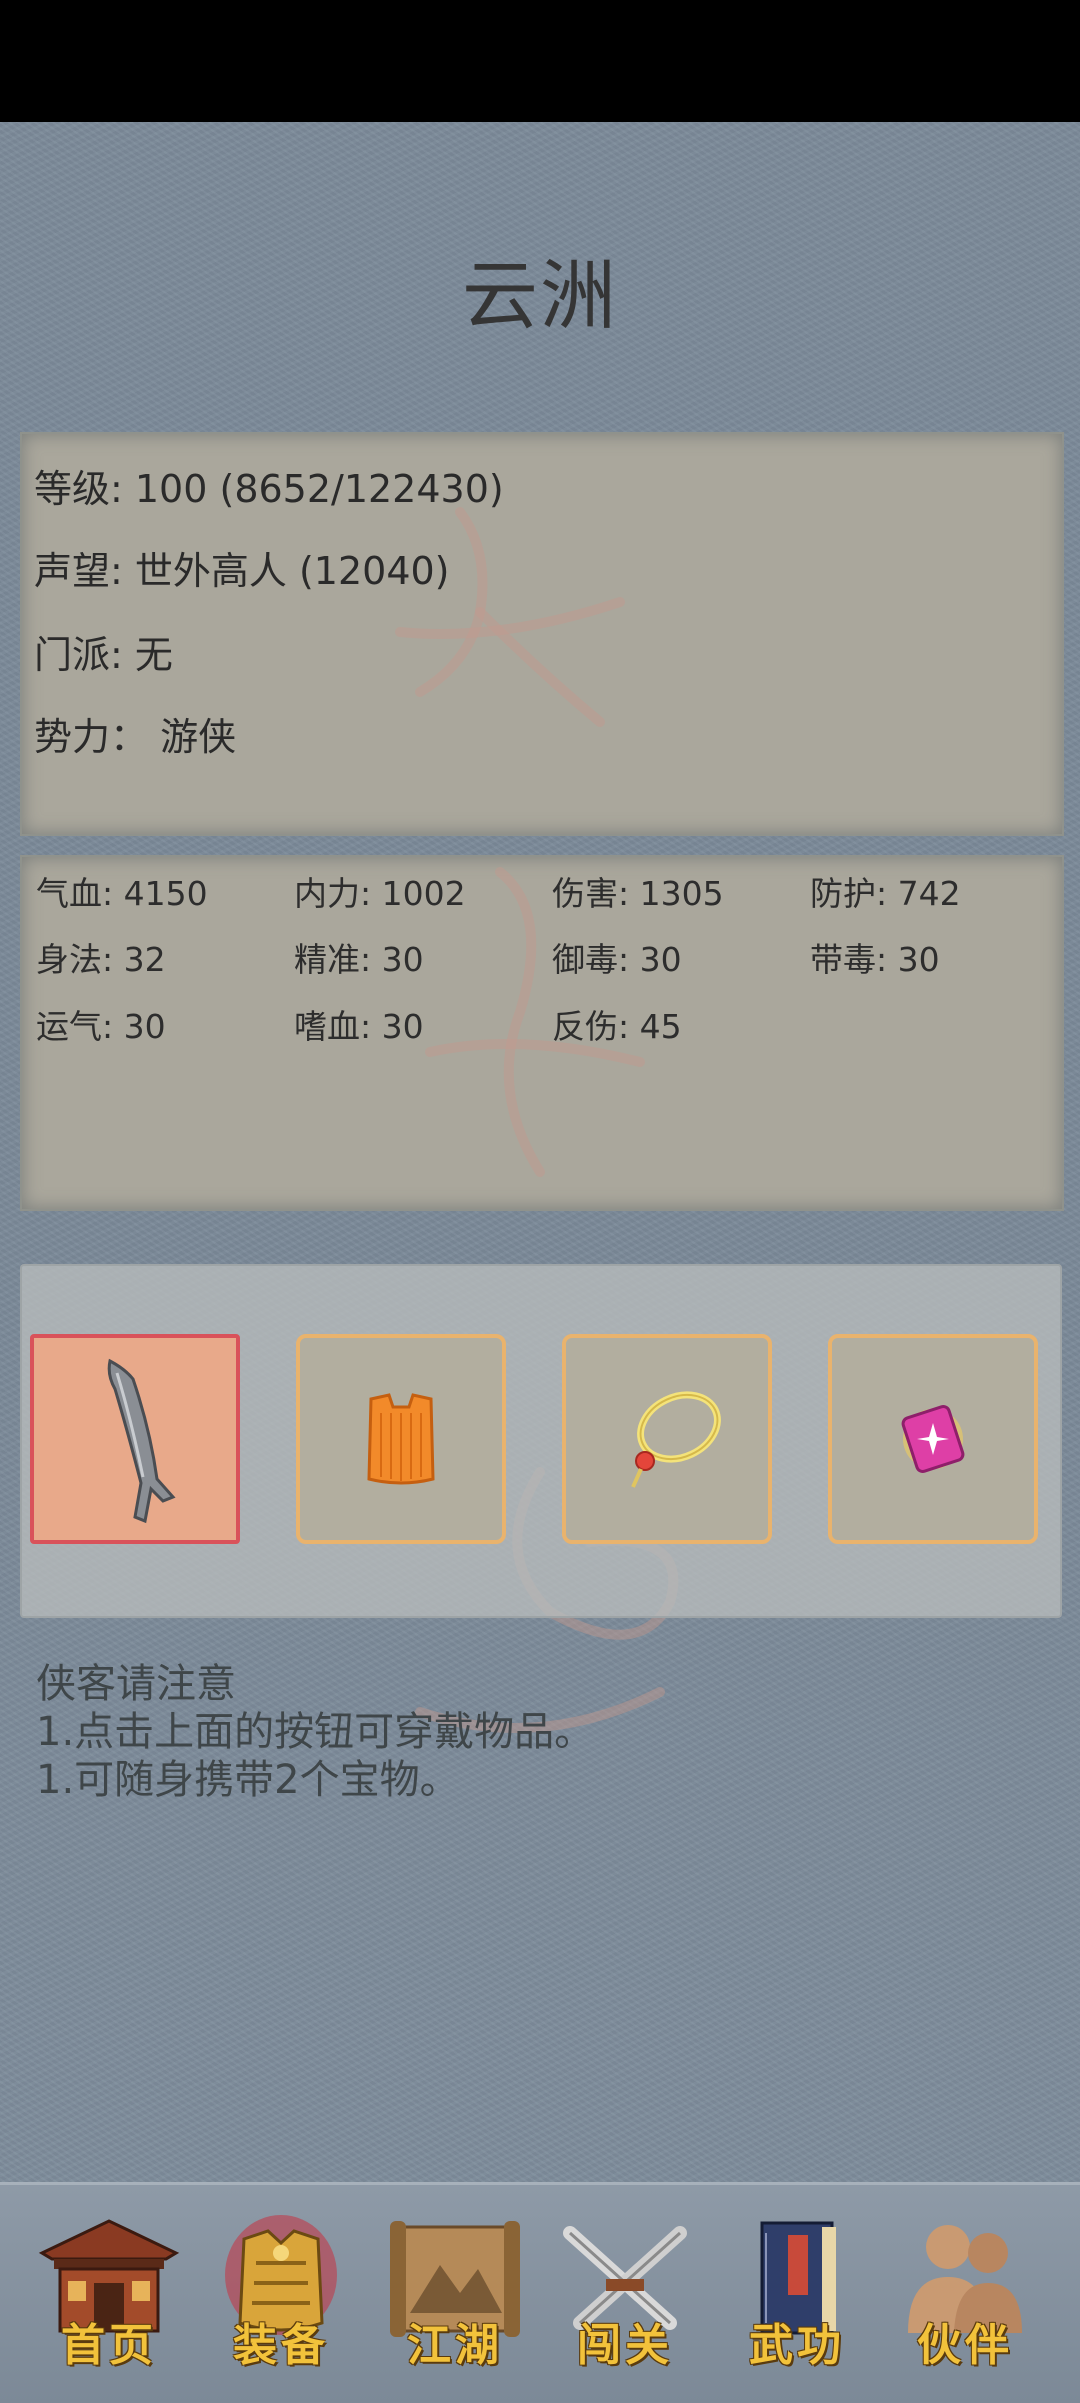 Image resolution: width=1080 pixels, height=2403 pixels. What do you see at coordinates (965, 2345) in the screenshot?
I see `nav-companions-label: 伙伴` at bounding box center [965, 2345].